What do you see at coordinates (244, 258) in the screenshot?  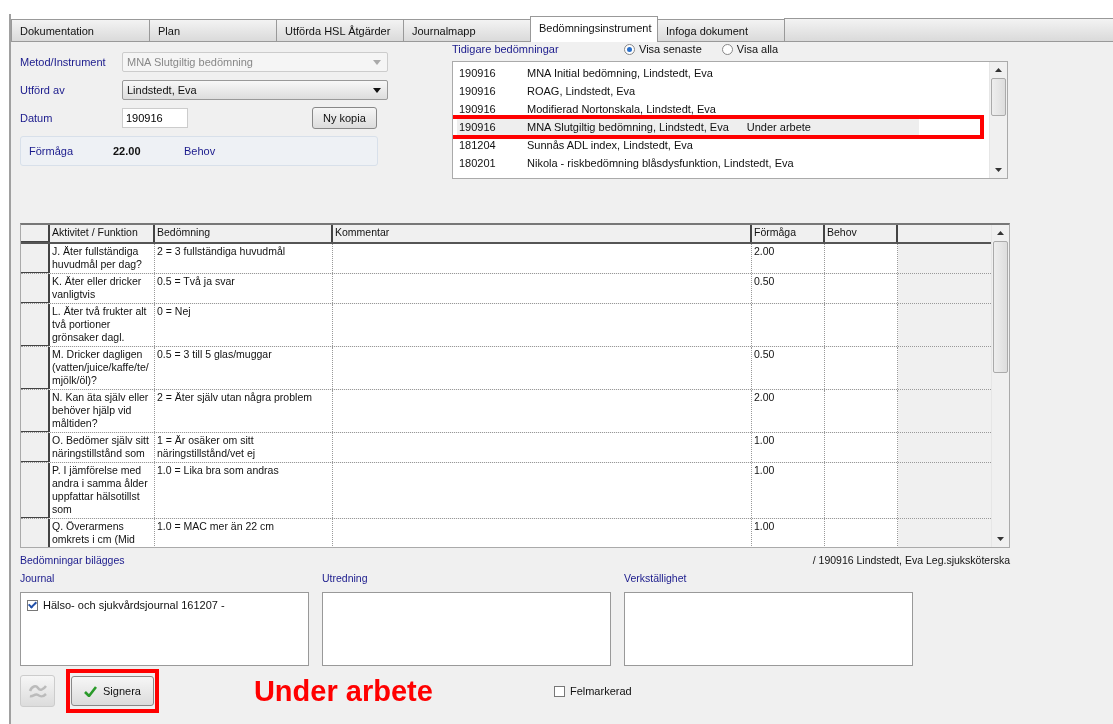 I see `table-cell: 2 = 3 fullständiga huvudmål` at bounding box center [244, 258].